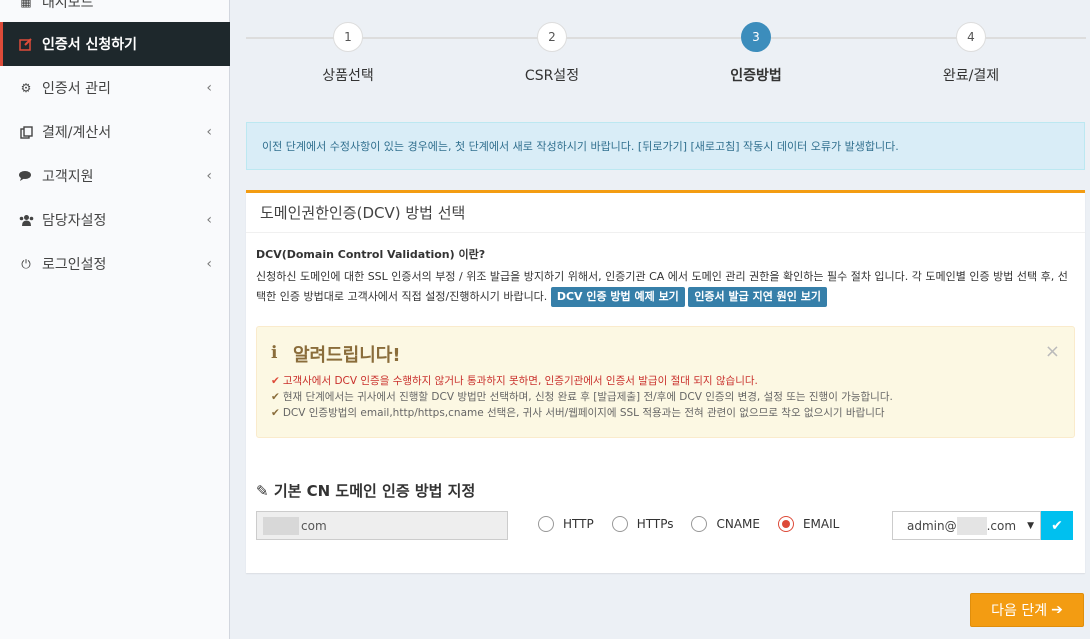 This screenshot has height=639, width=1090. I want to click on step-label: 완료/결제, so click(971, 76).